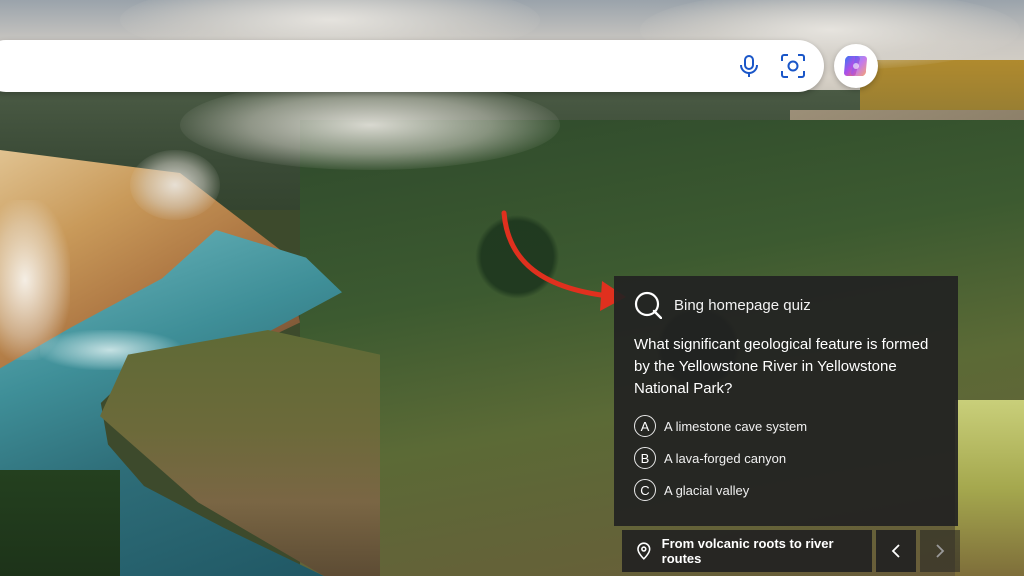 The image size is (1024, 576). I want to click on option-text: A glacial valley, so click(707, 490).